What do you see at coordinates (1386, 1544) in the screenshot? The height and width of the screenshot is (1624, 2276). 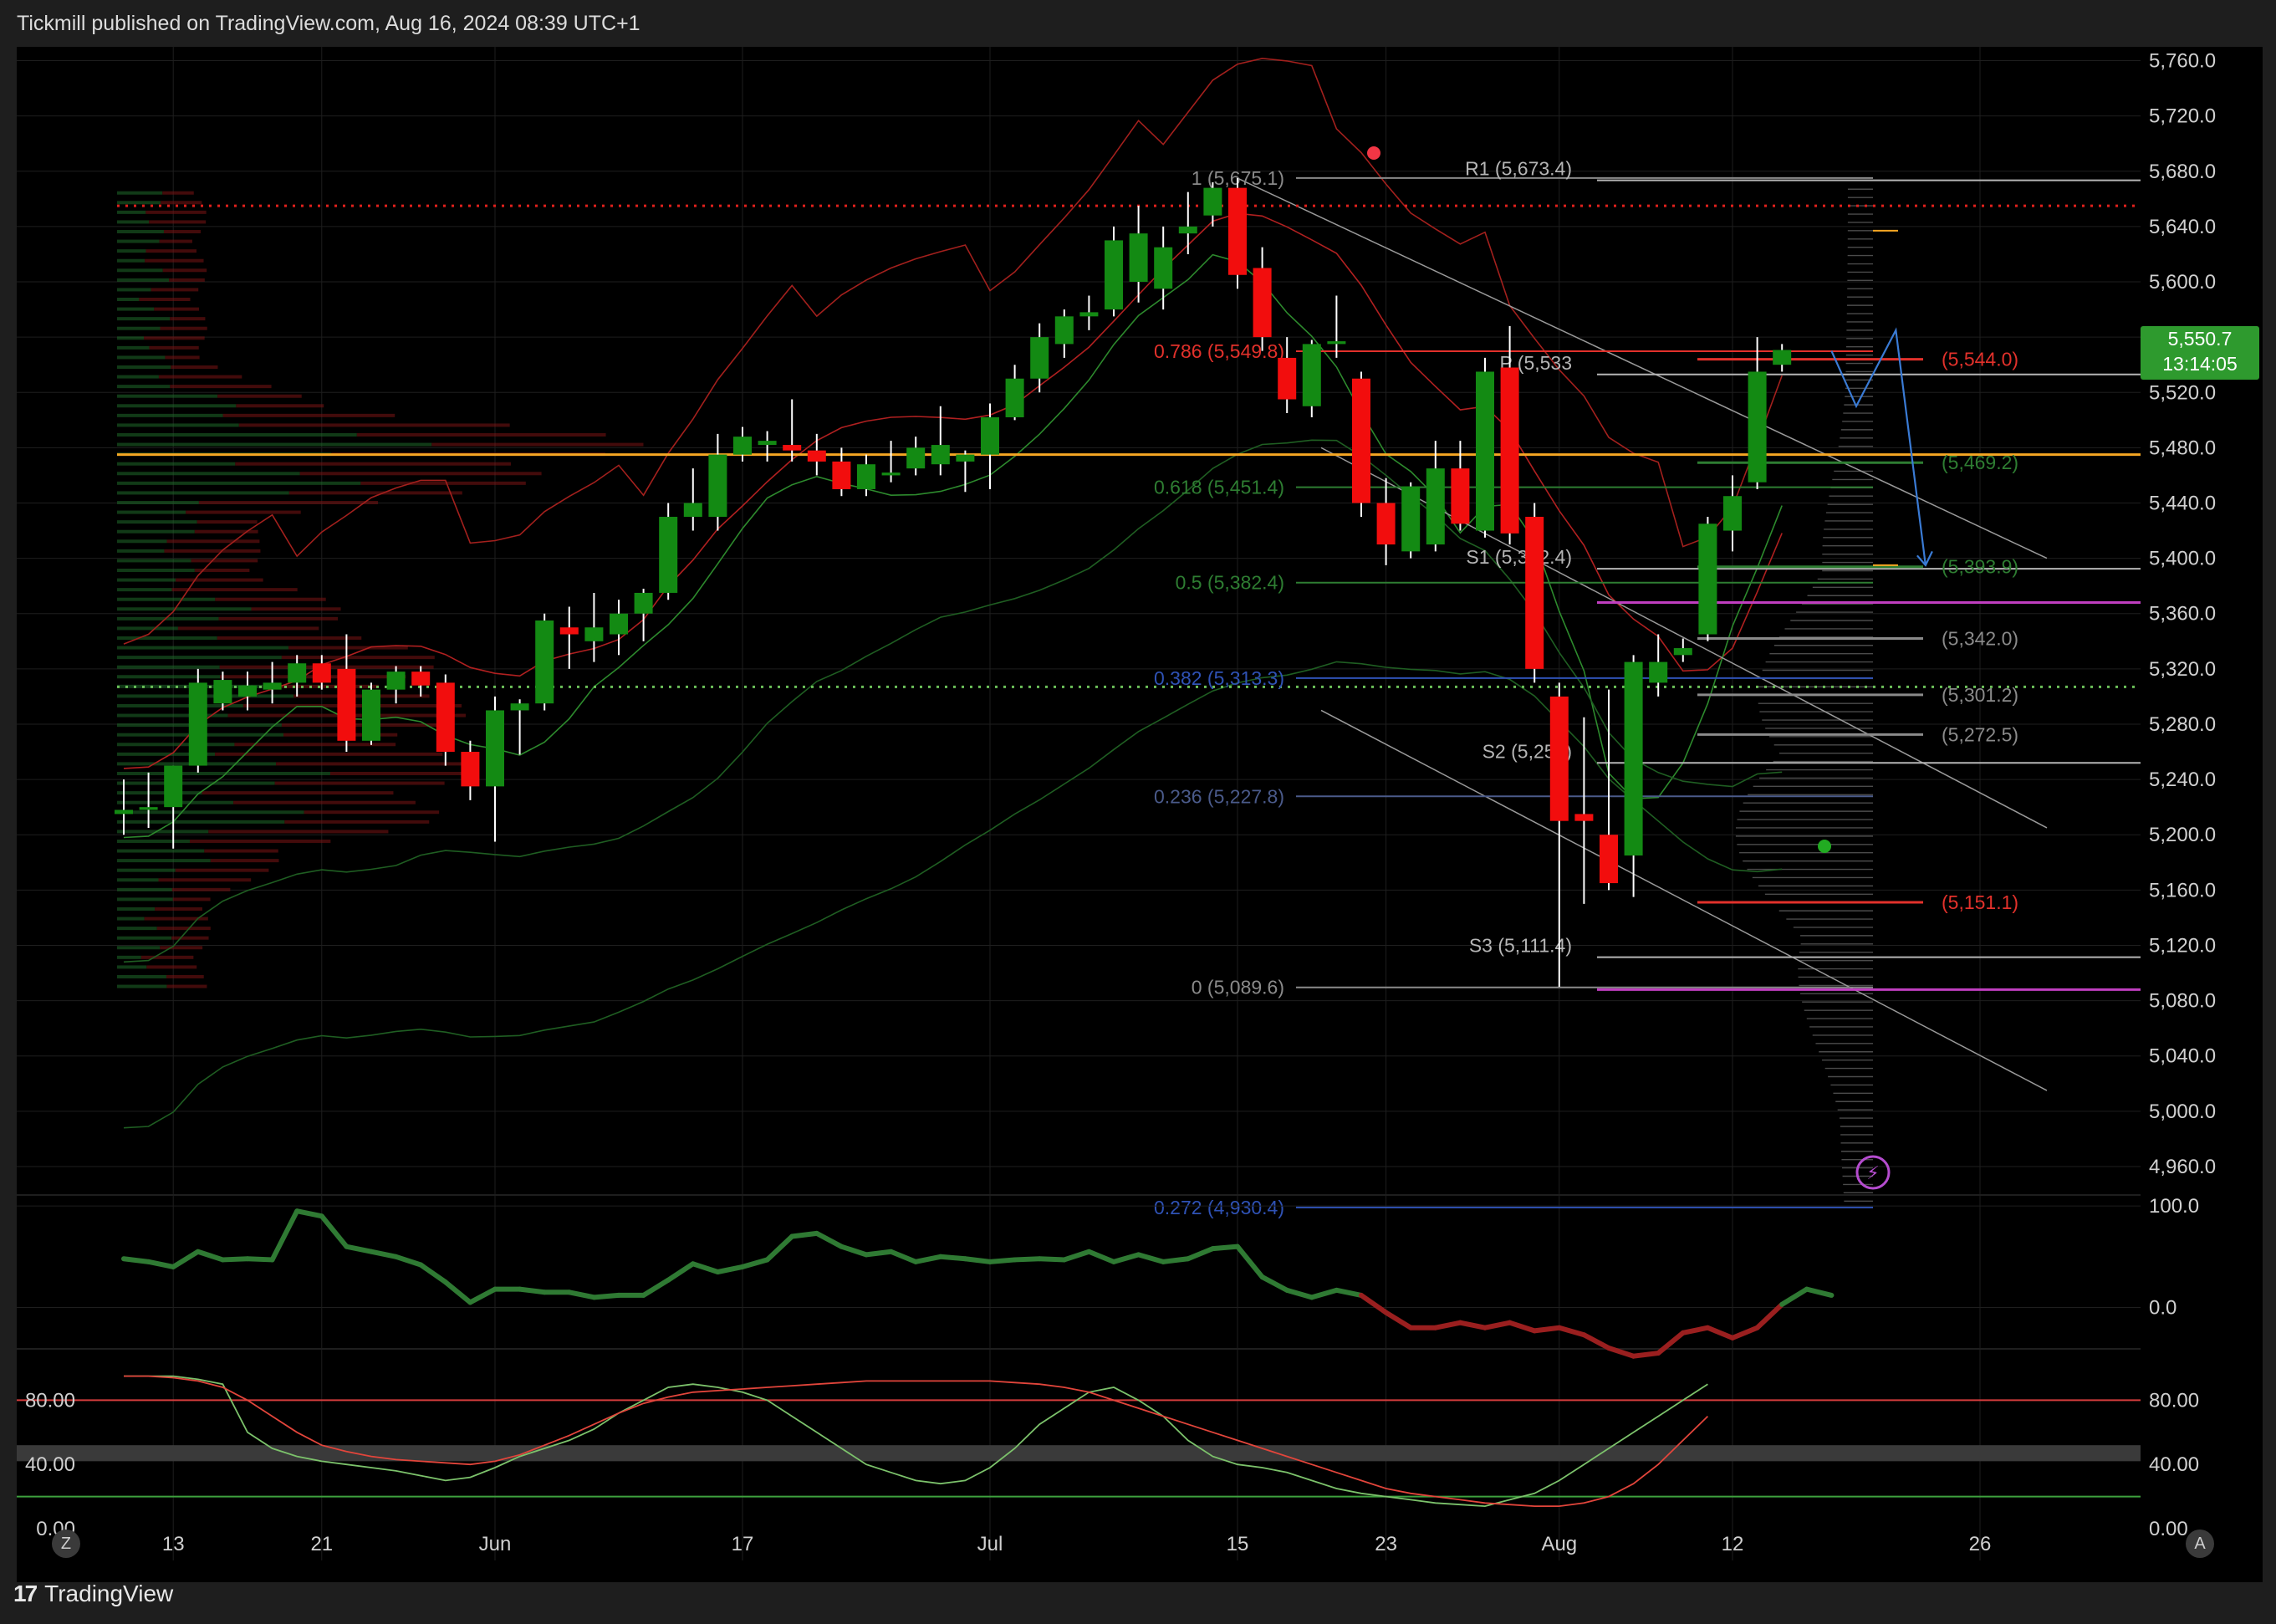 I see `time-axis-label: 23` at bounding box center [1386, 1544].